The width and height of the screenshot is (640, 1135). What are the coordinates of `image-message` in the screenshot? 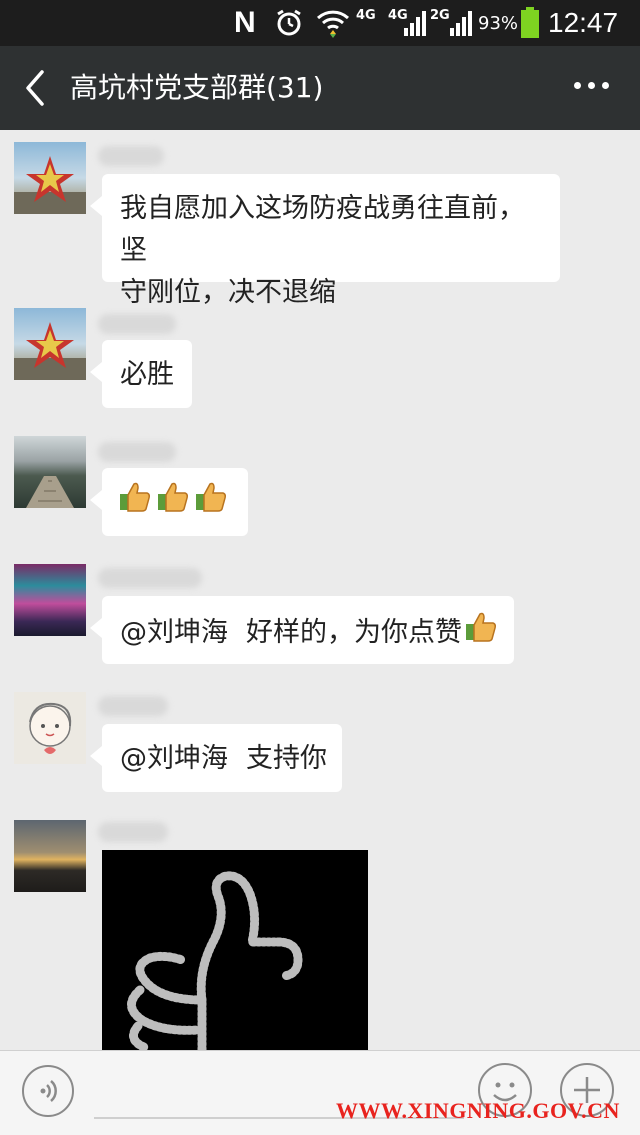 It's located at (235, 950).